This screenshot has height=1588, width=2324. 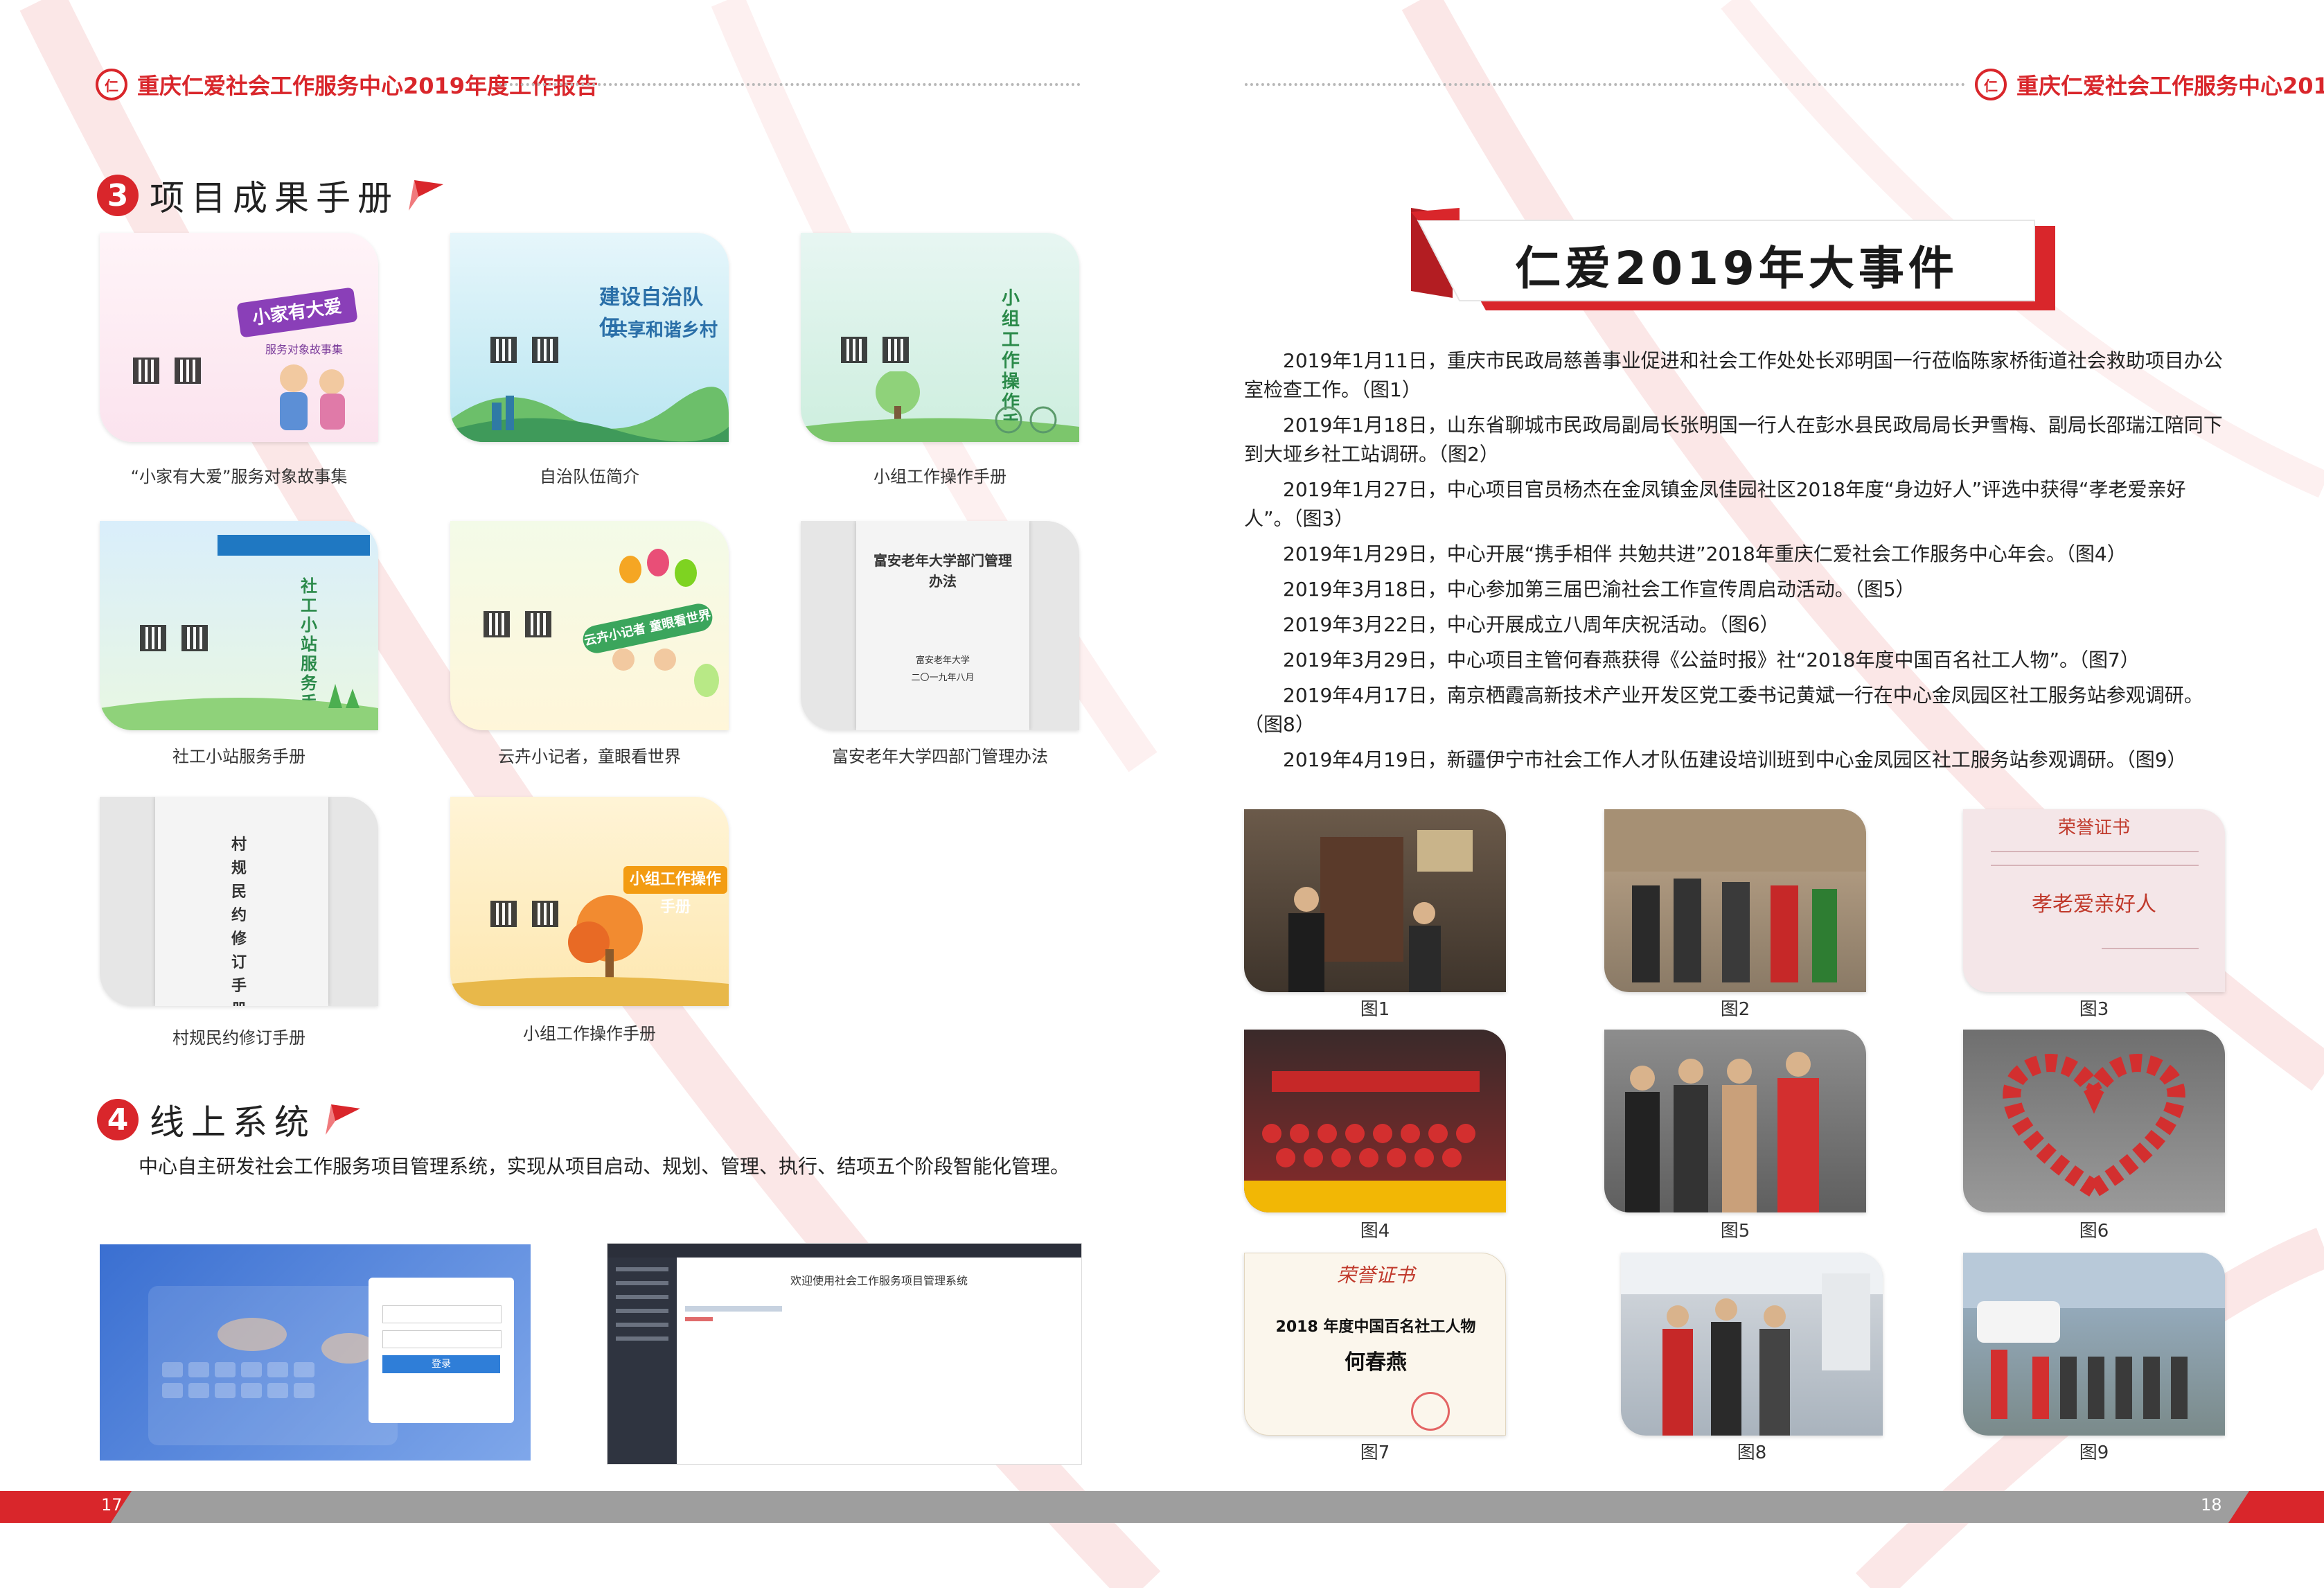 What do you see at coordinates (2094, 1453) in the screenshot?
I see `photo-caption: 图9` at bounding box center [2094, 1453].